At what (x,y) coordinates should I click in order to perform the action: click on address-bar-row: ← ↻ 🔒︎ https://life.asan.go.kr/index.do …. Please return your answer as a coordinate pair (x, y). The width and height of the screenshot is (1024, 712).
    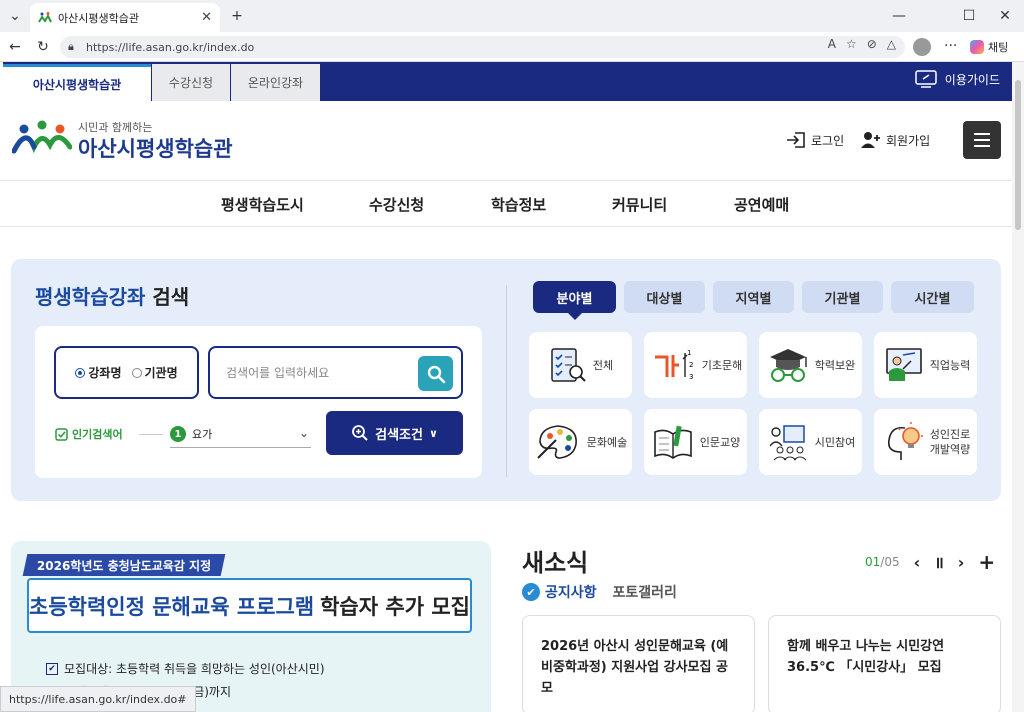
    Looking at the image, I should click on (512, 47).